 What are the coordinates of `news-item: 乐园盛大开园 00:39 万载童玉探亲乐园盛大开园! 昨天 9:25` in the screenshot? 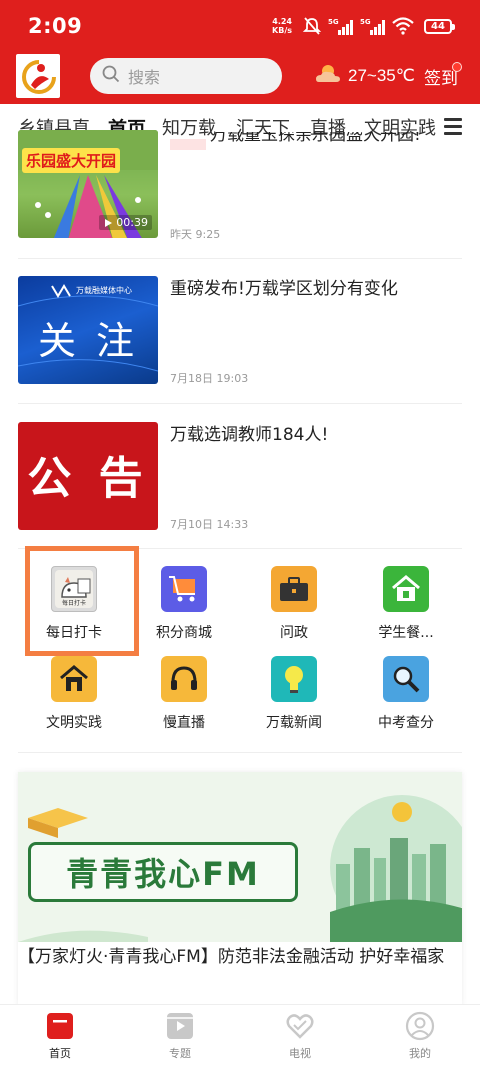 It's located at (240, 185).